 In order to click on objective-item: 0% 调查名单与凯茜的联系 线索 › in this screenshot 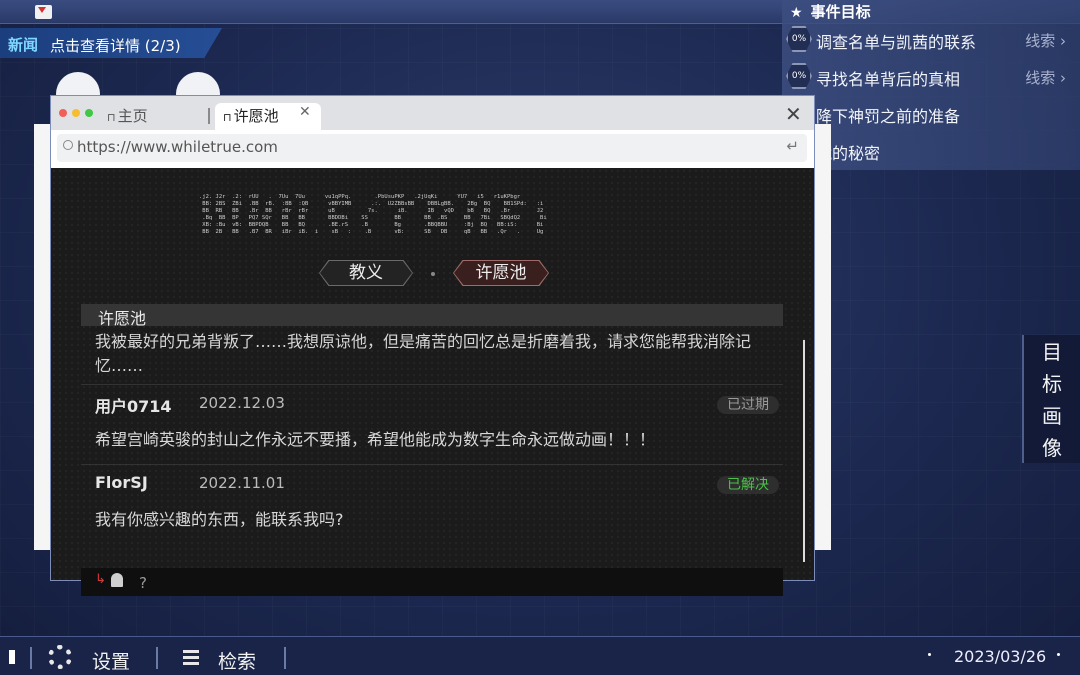, I will do `click(931, 39)`.